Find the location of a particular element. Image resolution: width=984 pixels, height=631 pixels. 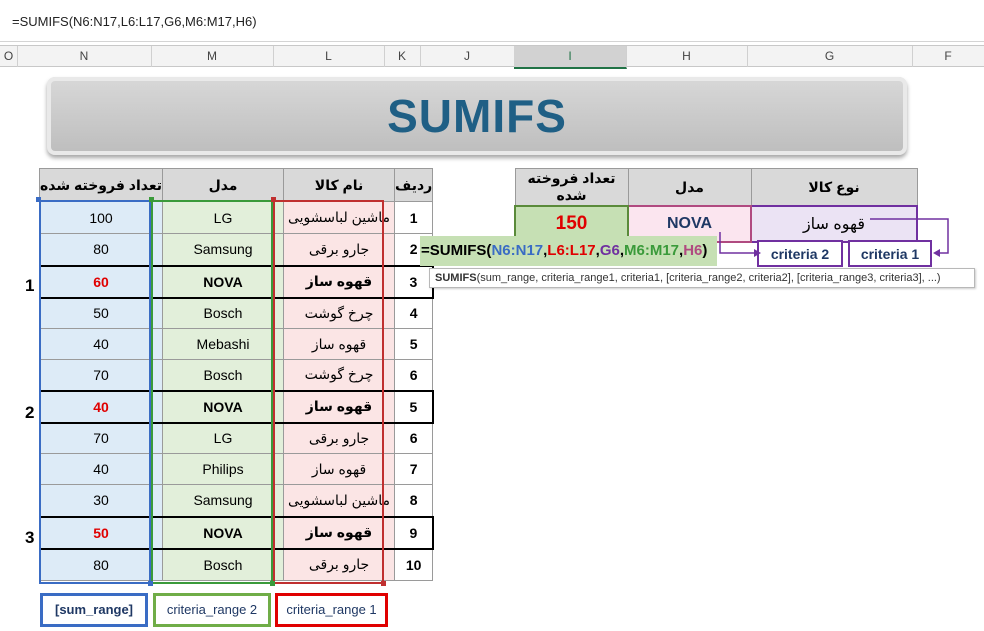

criteria-range-1-highlight is located at coordinates (328, 392).